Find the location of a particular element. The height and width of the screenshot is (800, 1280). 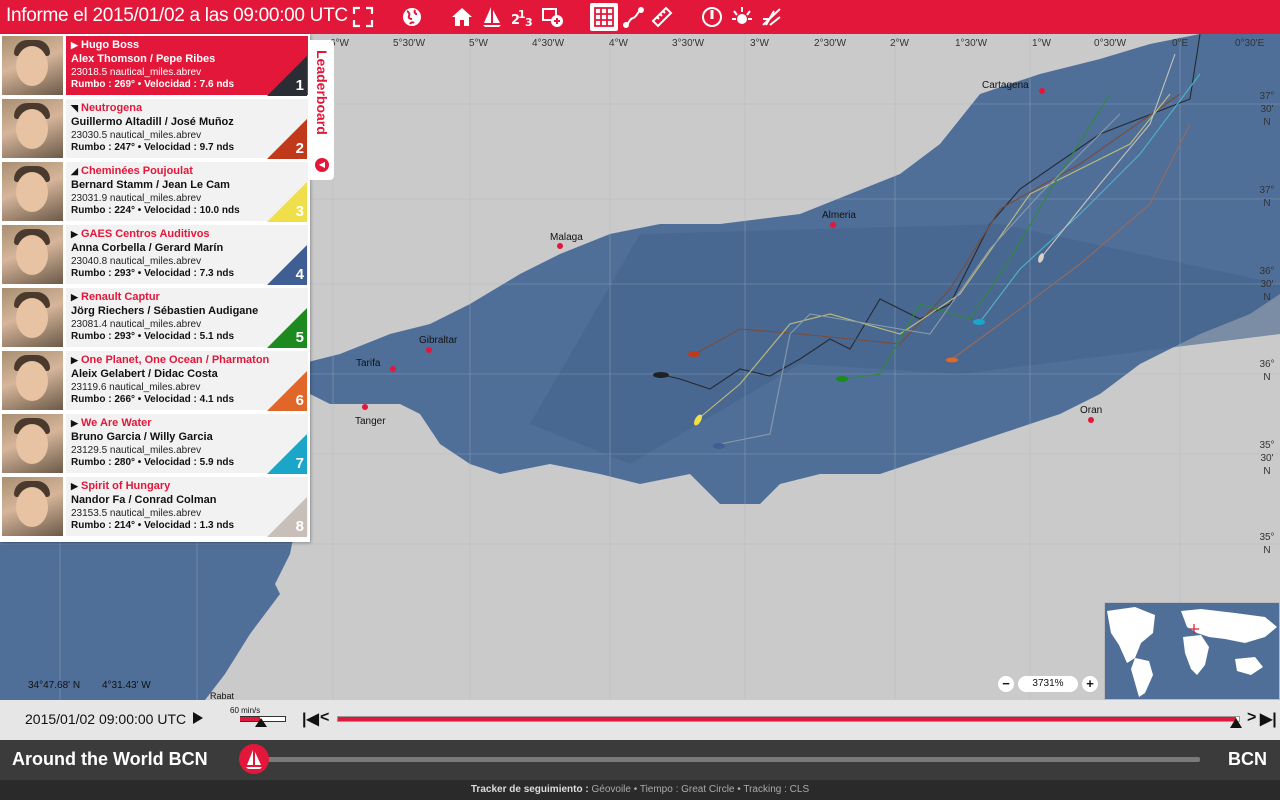

cursor-latitude: 34°47.68' N is located at coordinates (54, 685).